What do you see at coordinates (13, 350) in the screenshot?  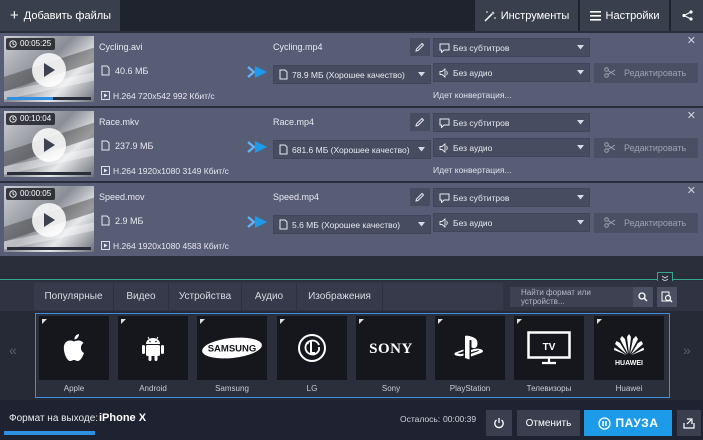 I see `scroll-left-button: «` at bounding box center [13, 350].